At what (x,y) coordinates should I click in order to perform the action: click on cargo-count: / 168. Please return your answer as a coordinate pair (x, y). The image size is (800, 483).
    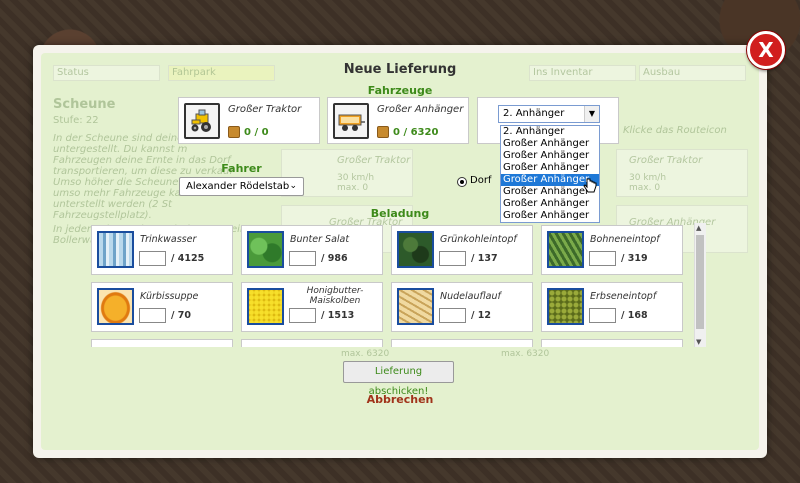
    Looking at the image, I should click on (634, 315).